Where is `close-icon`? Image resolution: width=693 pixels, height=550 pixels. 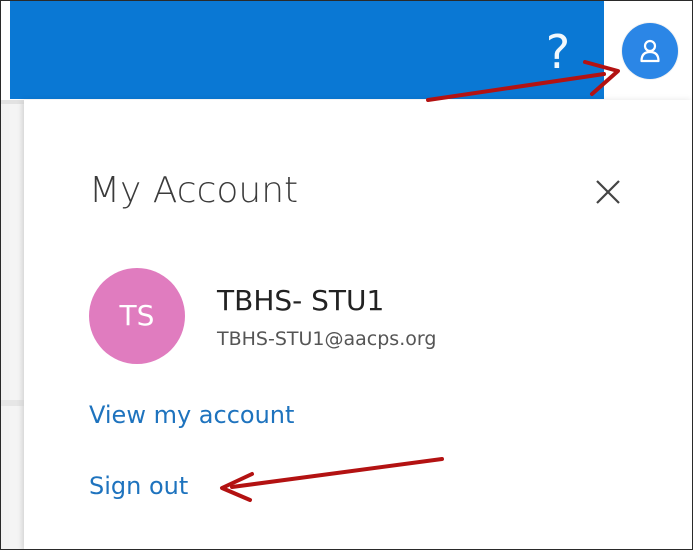 close-icon is located at coordinates (608, 192).